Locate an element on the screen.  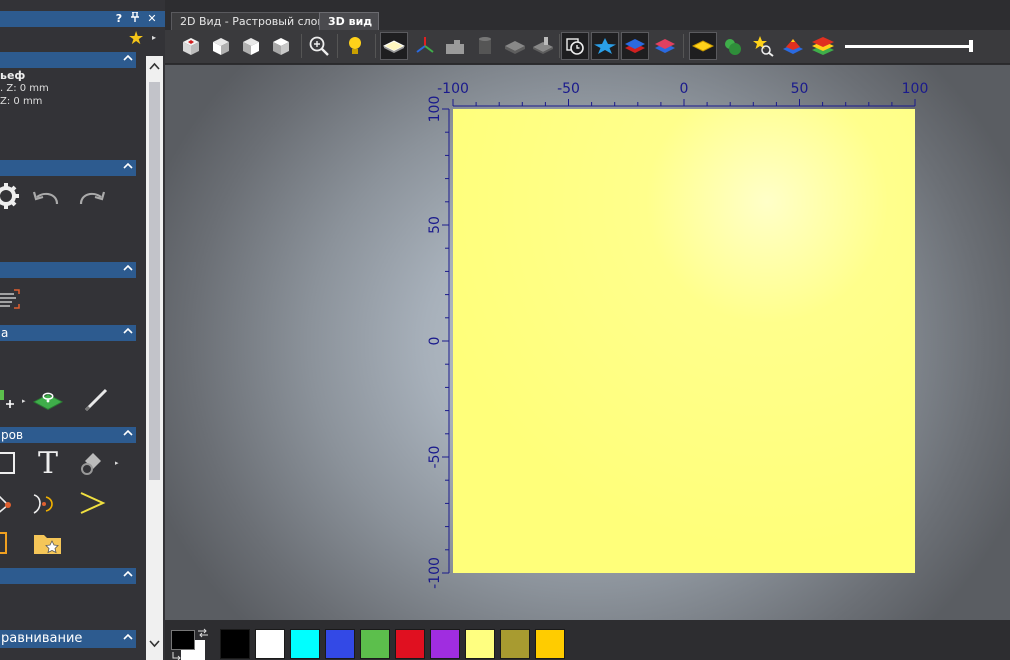
scrollbar-thumb is located at coordinates (154, 281).